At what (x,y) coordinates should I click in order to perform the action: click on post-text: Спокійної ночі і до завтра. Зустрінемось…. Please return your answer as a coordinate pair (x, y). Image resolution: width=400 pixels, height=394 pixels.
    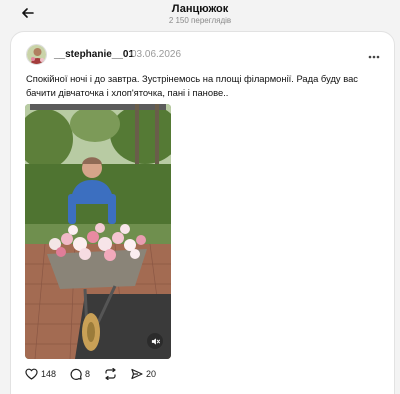
    Looking at the image, I should click on (192, 85).